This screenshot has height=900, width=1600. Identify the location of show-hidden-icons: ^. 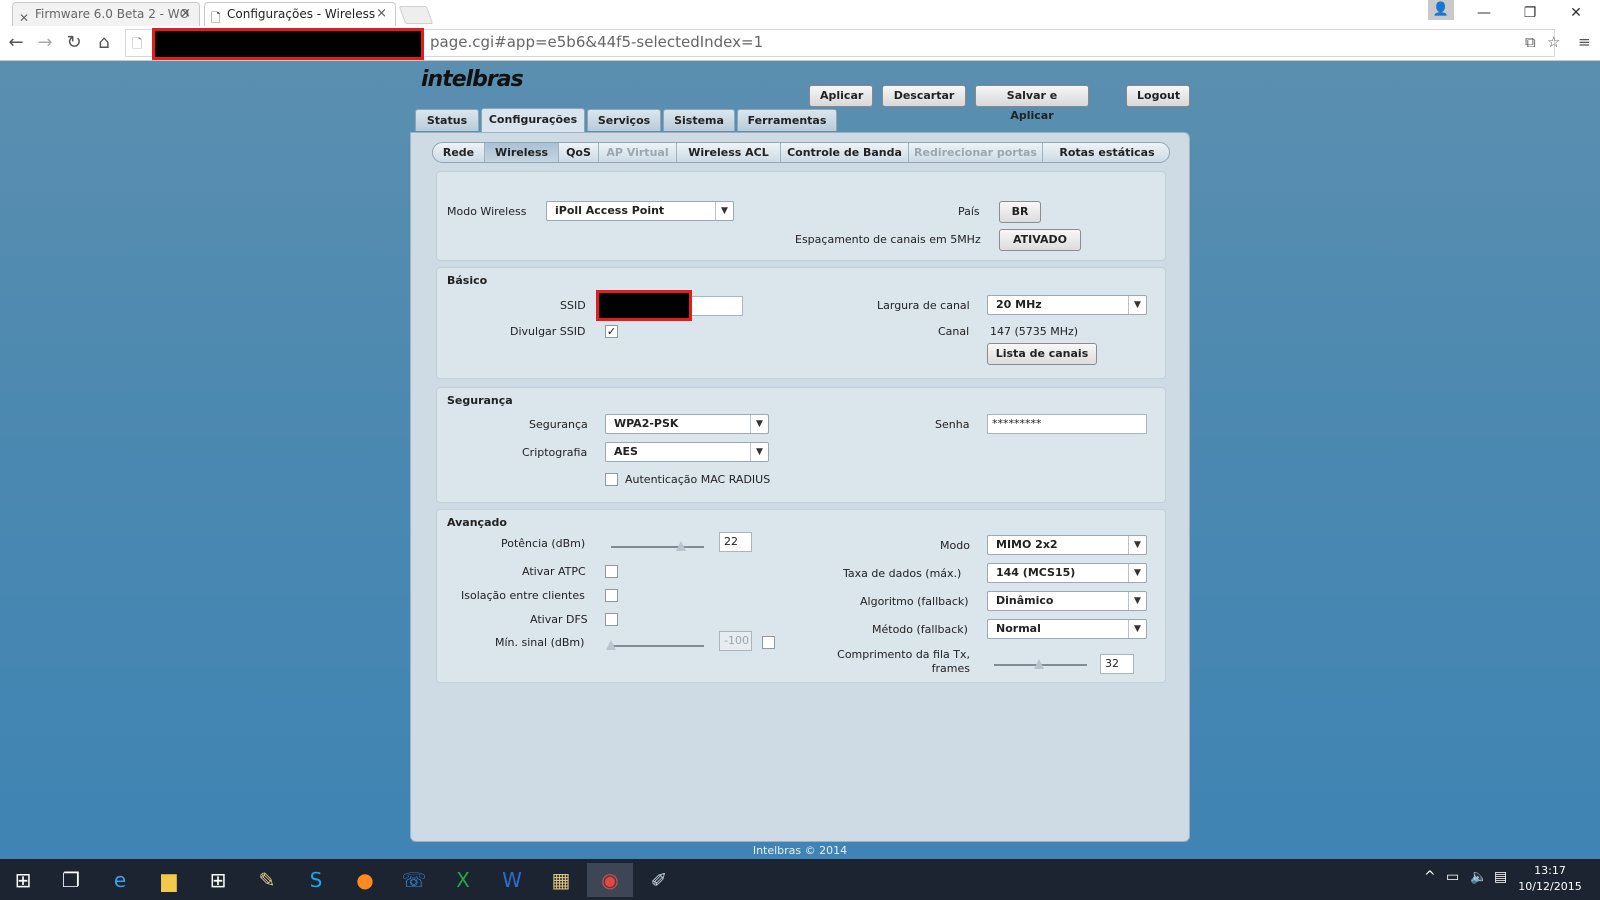
(1430, 877).